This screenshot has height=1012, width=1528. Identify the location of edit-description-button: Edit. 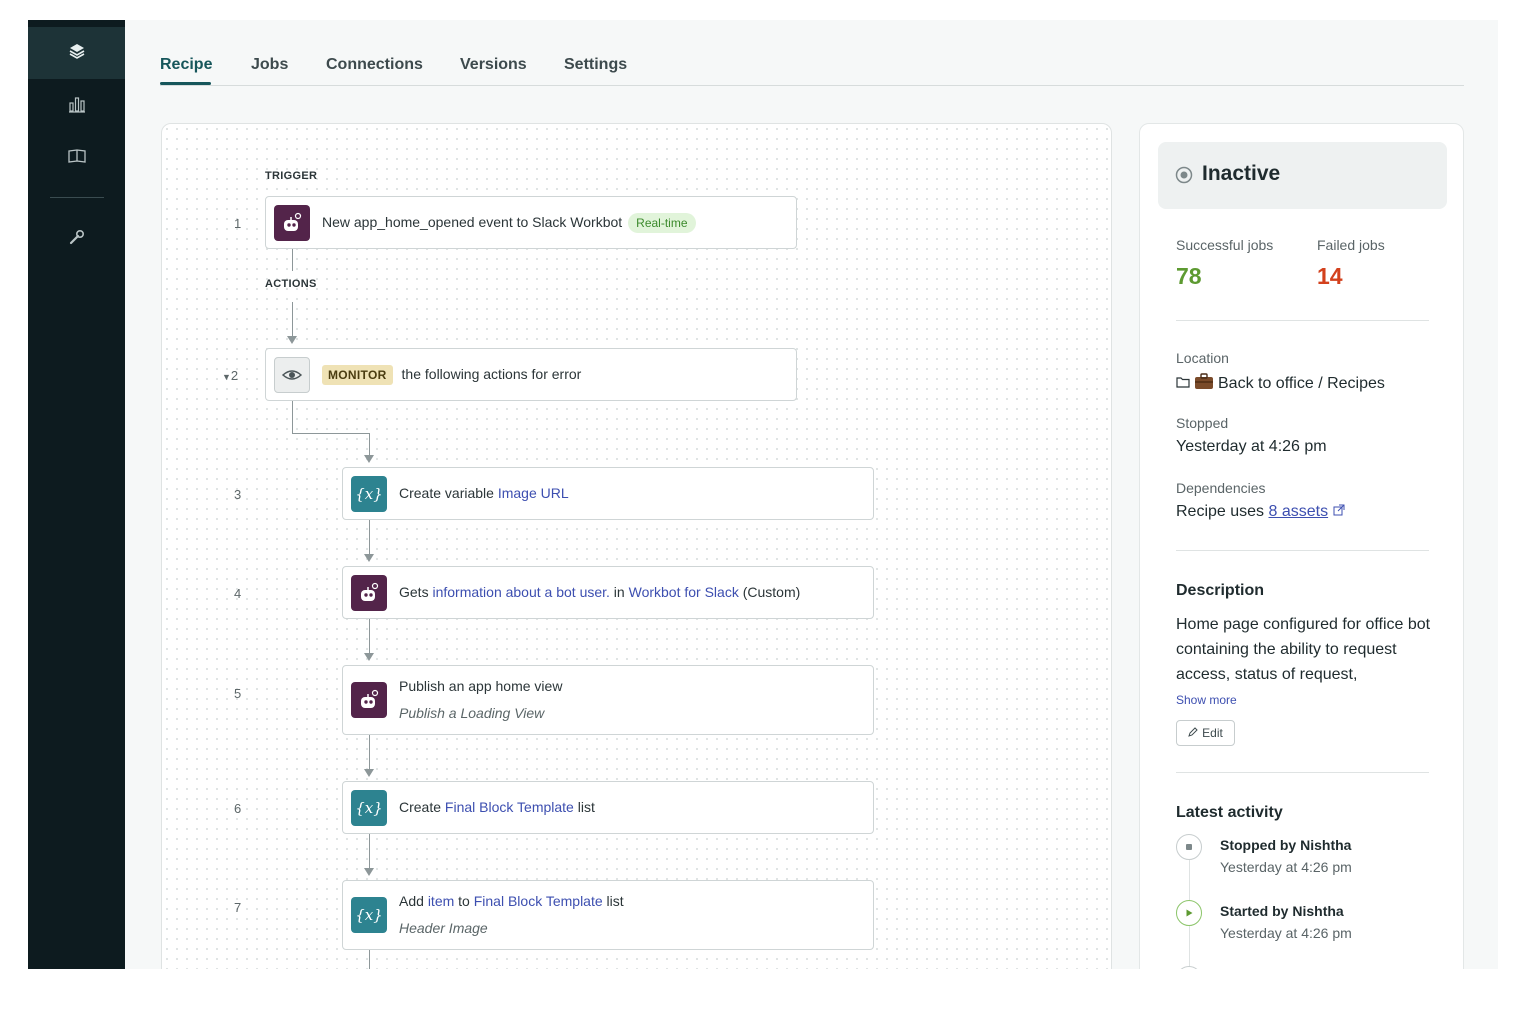
(1205, 733).